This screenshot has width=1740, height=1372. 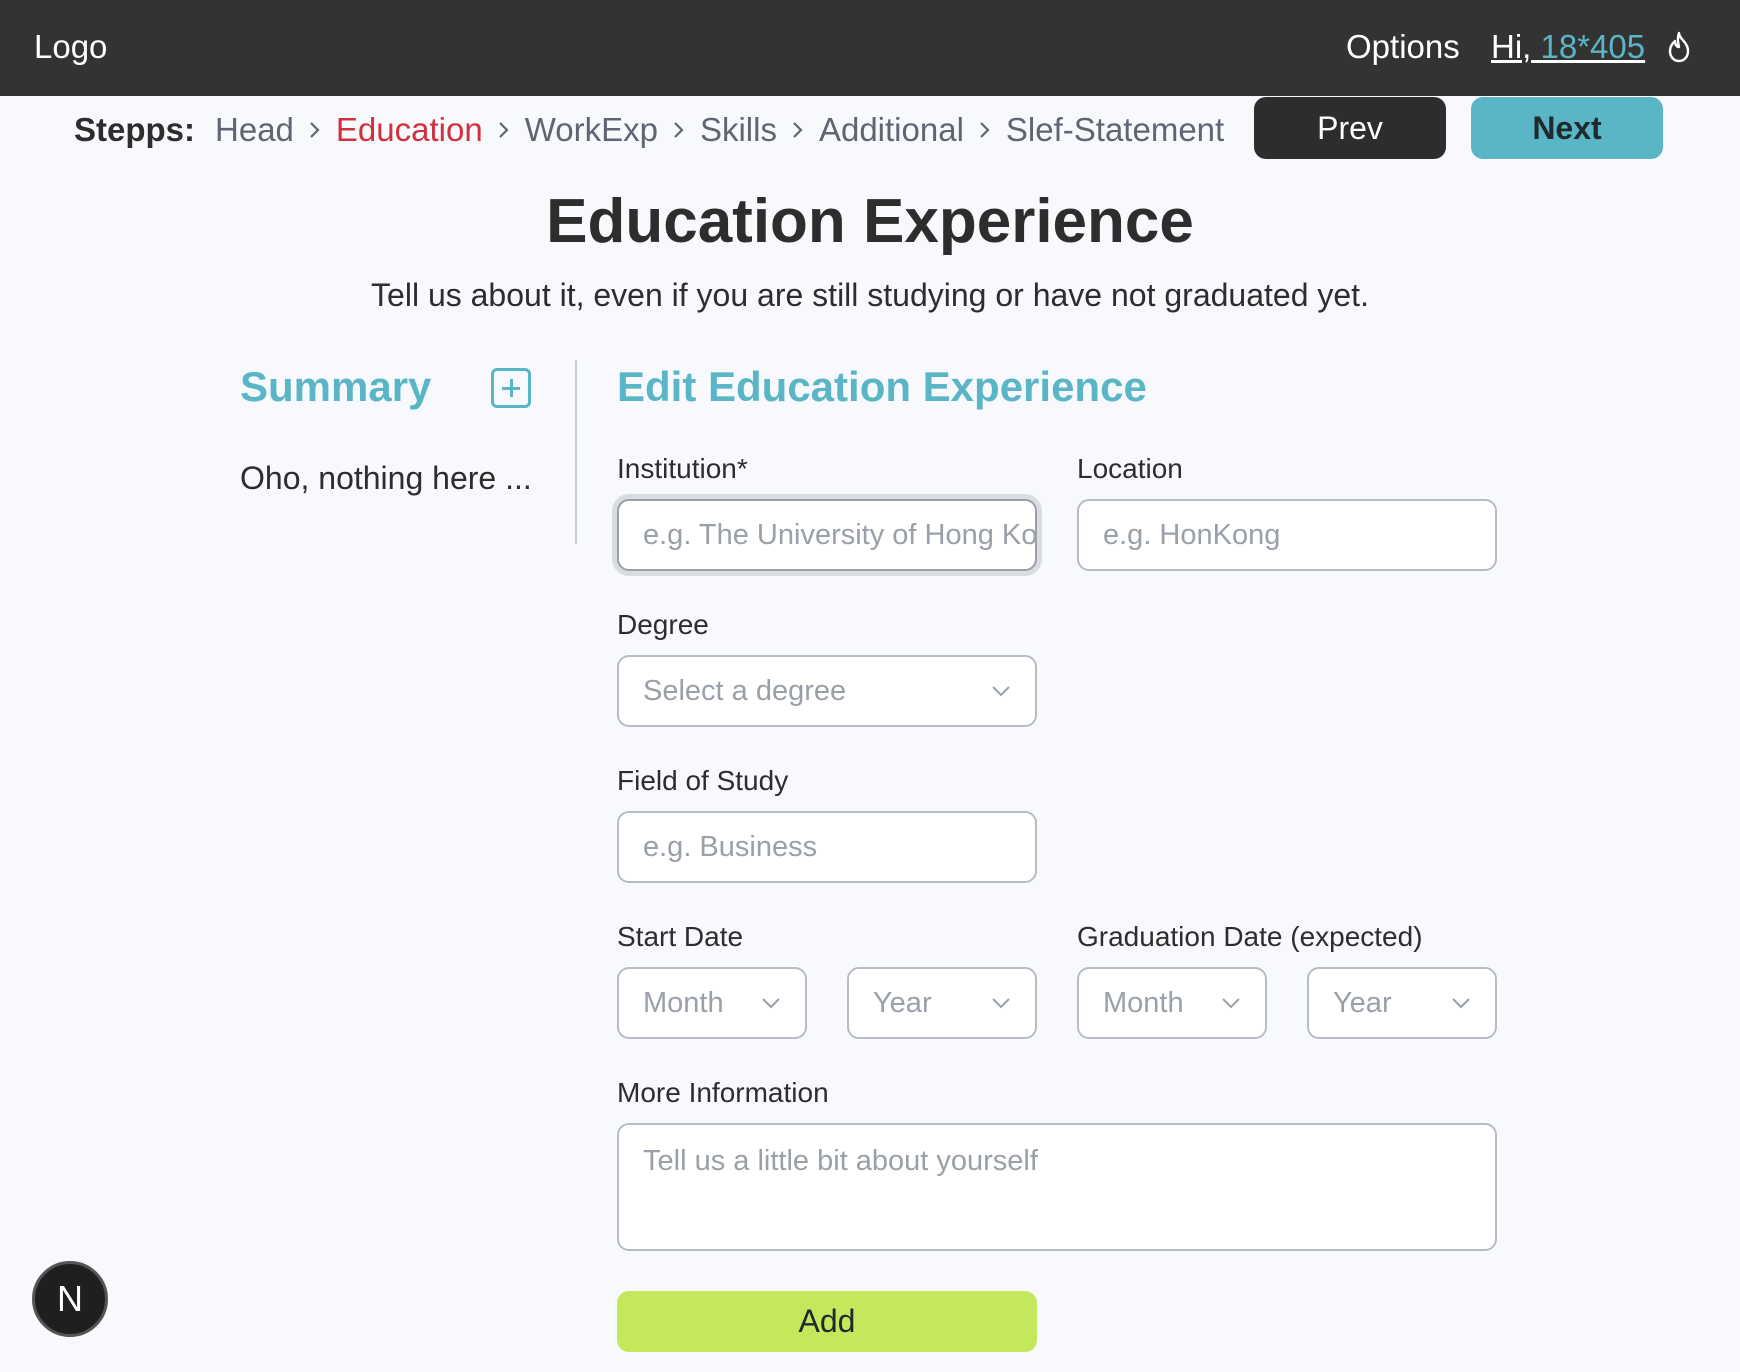 I want to click on step-self-statement: Slef-Statement, so click(x=1115, y=130).